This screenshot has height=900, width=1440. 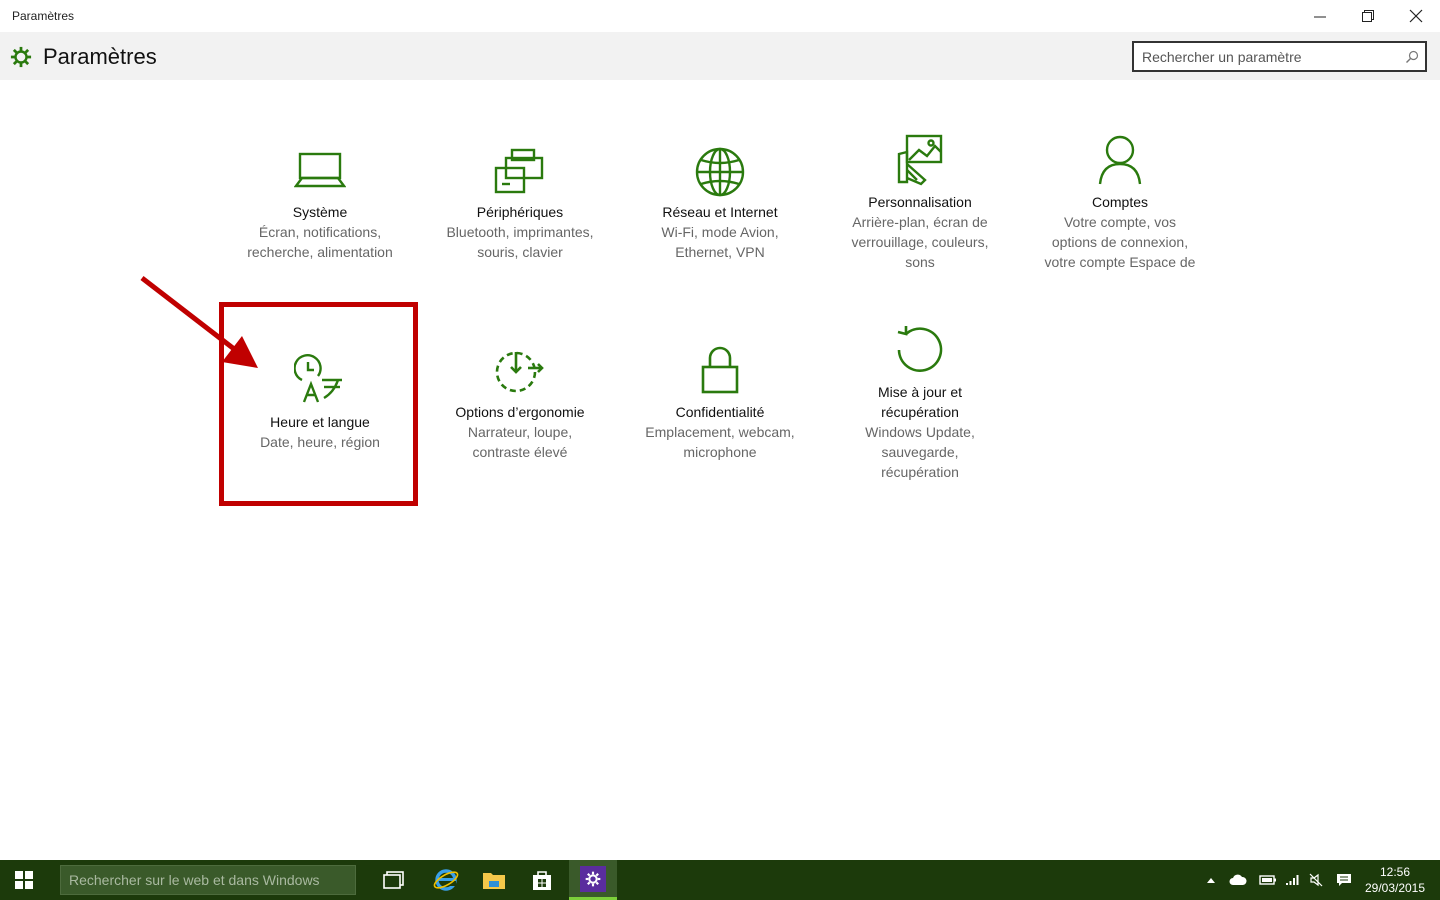 I want to click on tile-title: Personnalisation, so click(x=920, y=202).